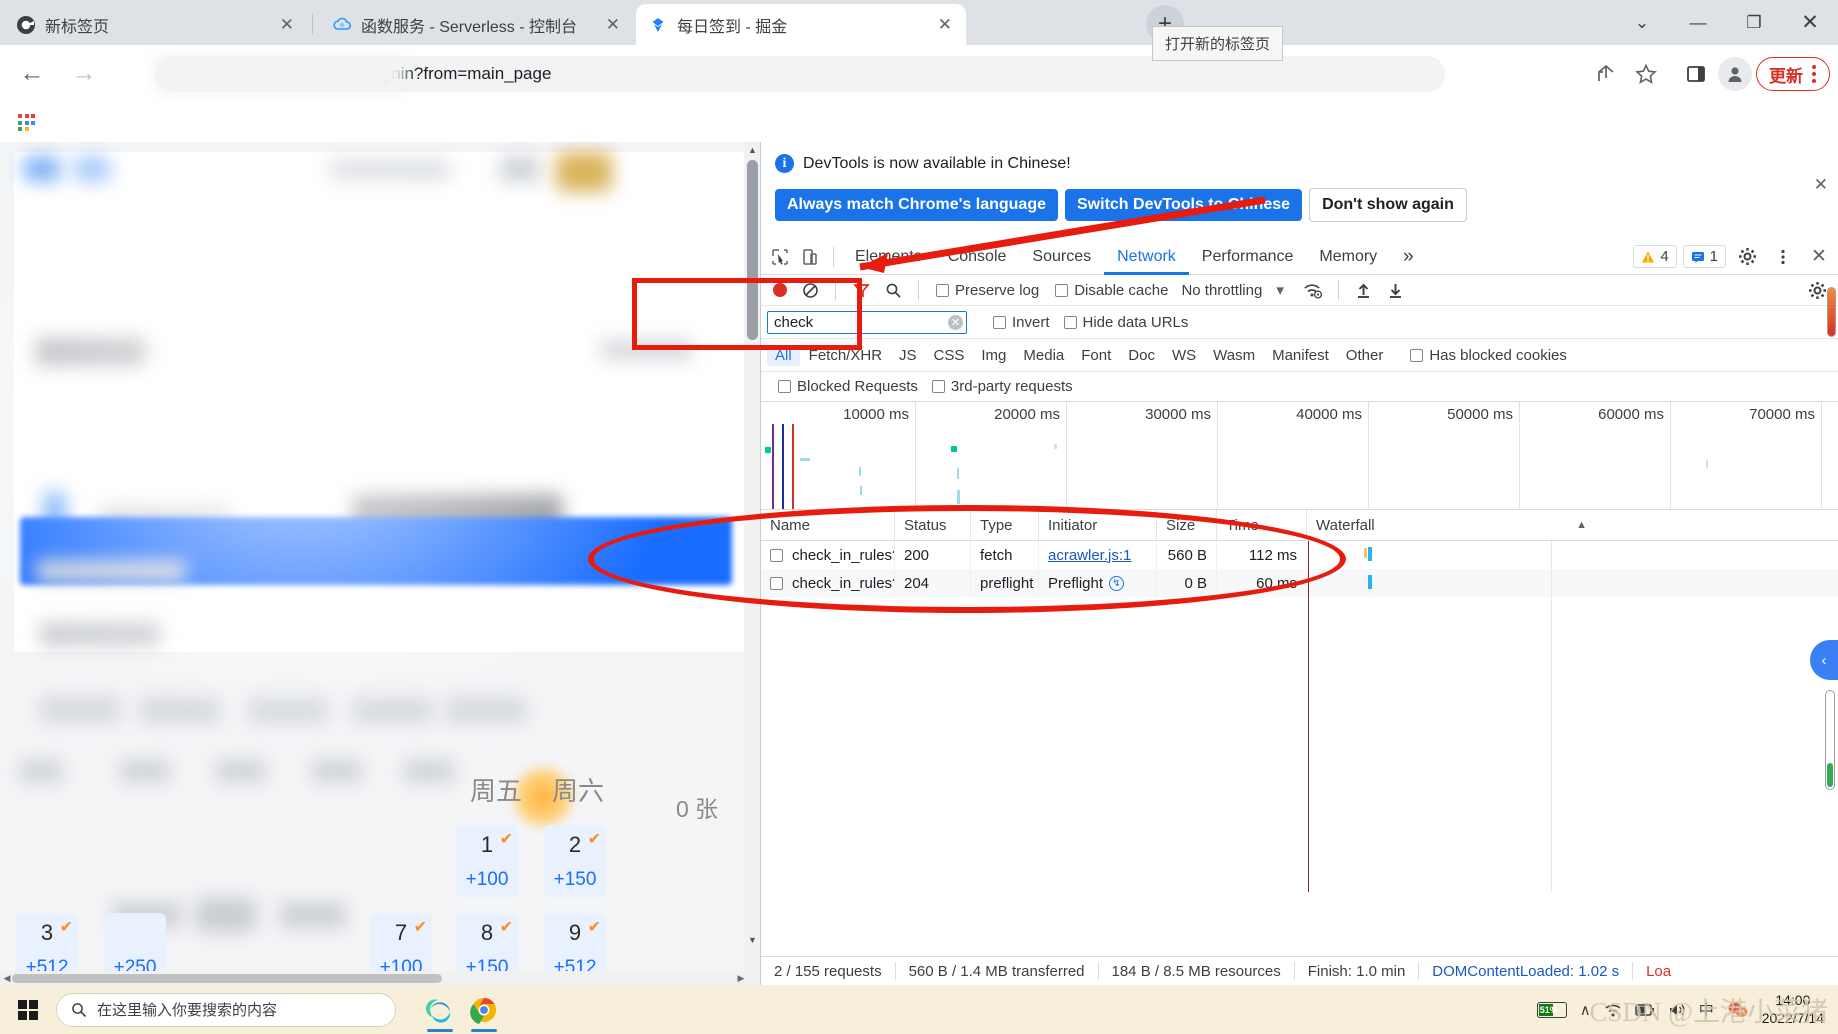  What do you see at coordinates (1365, 355) in the screenshot?
I see `type-filter-other: Other` at bounding box center [1365, 355].